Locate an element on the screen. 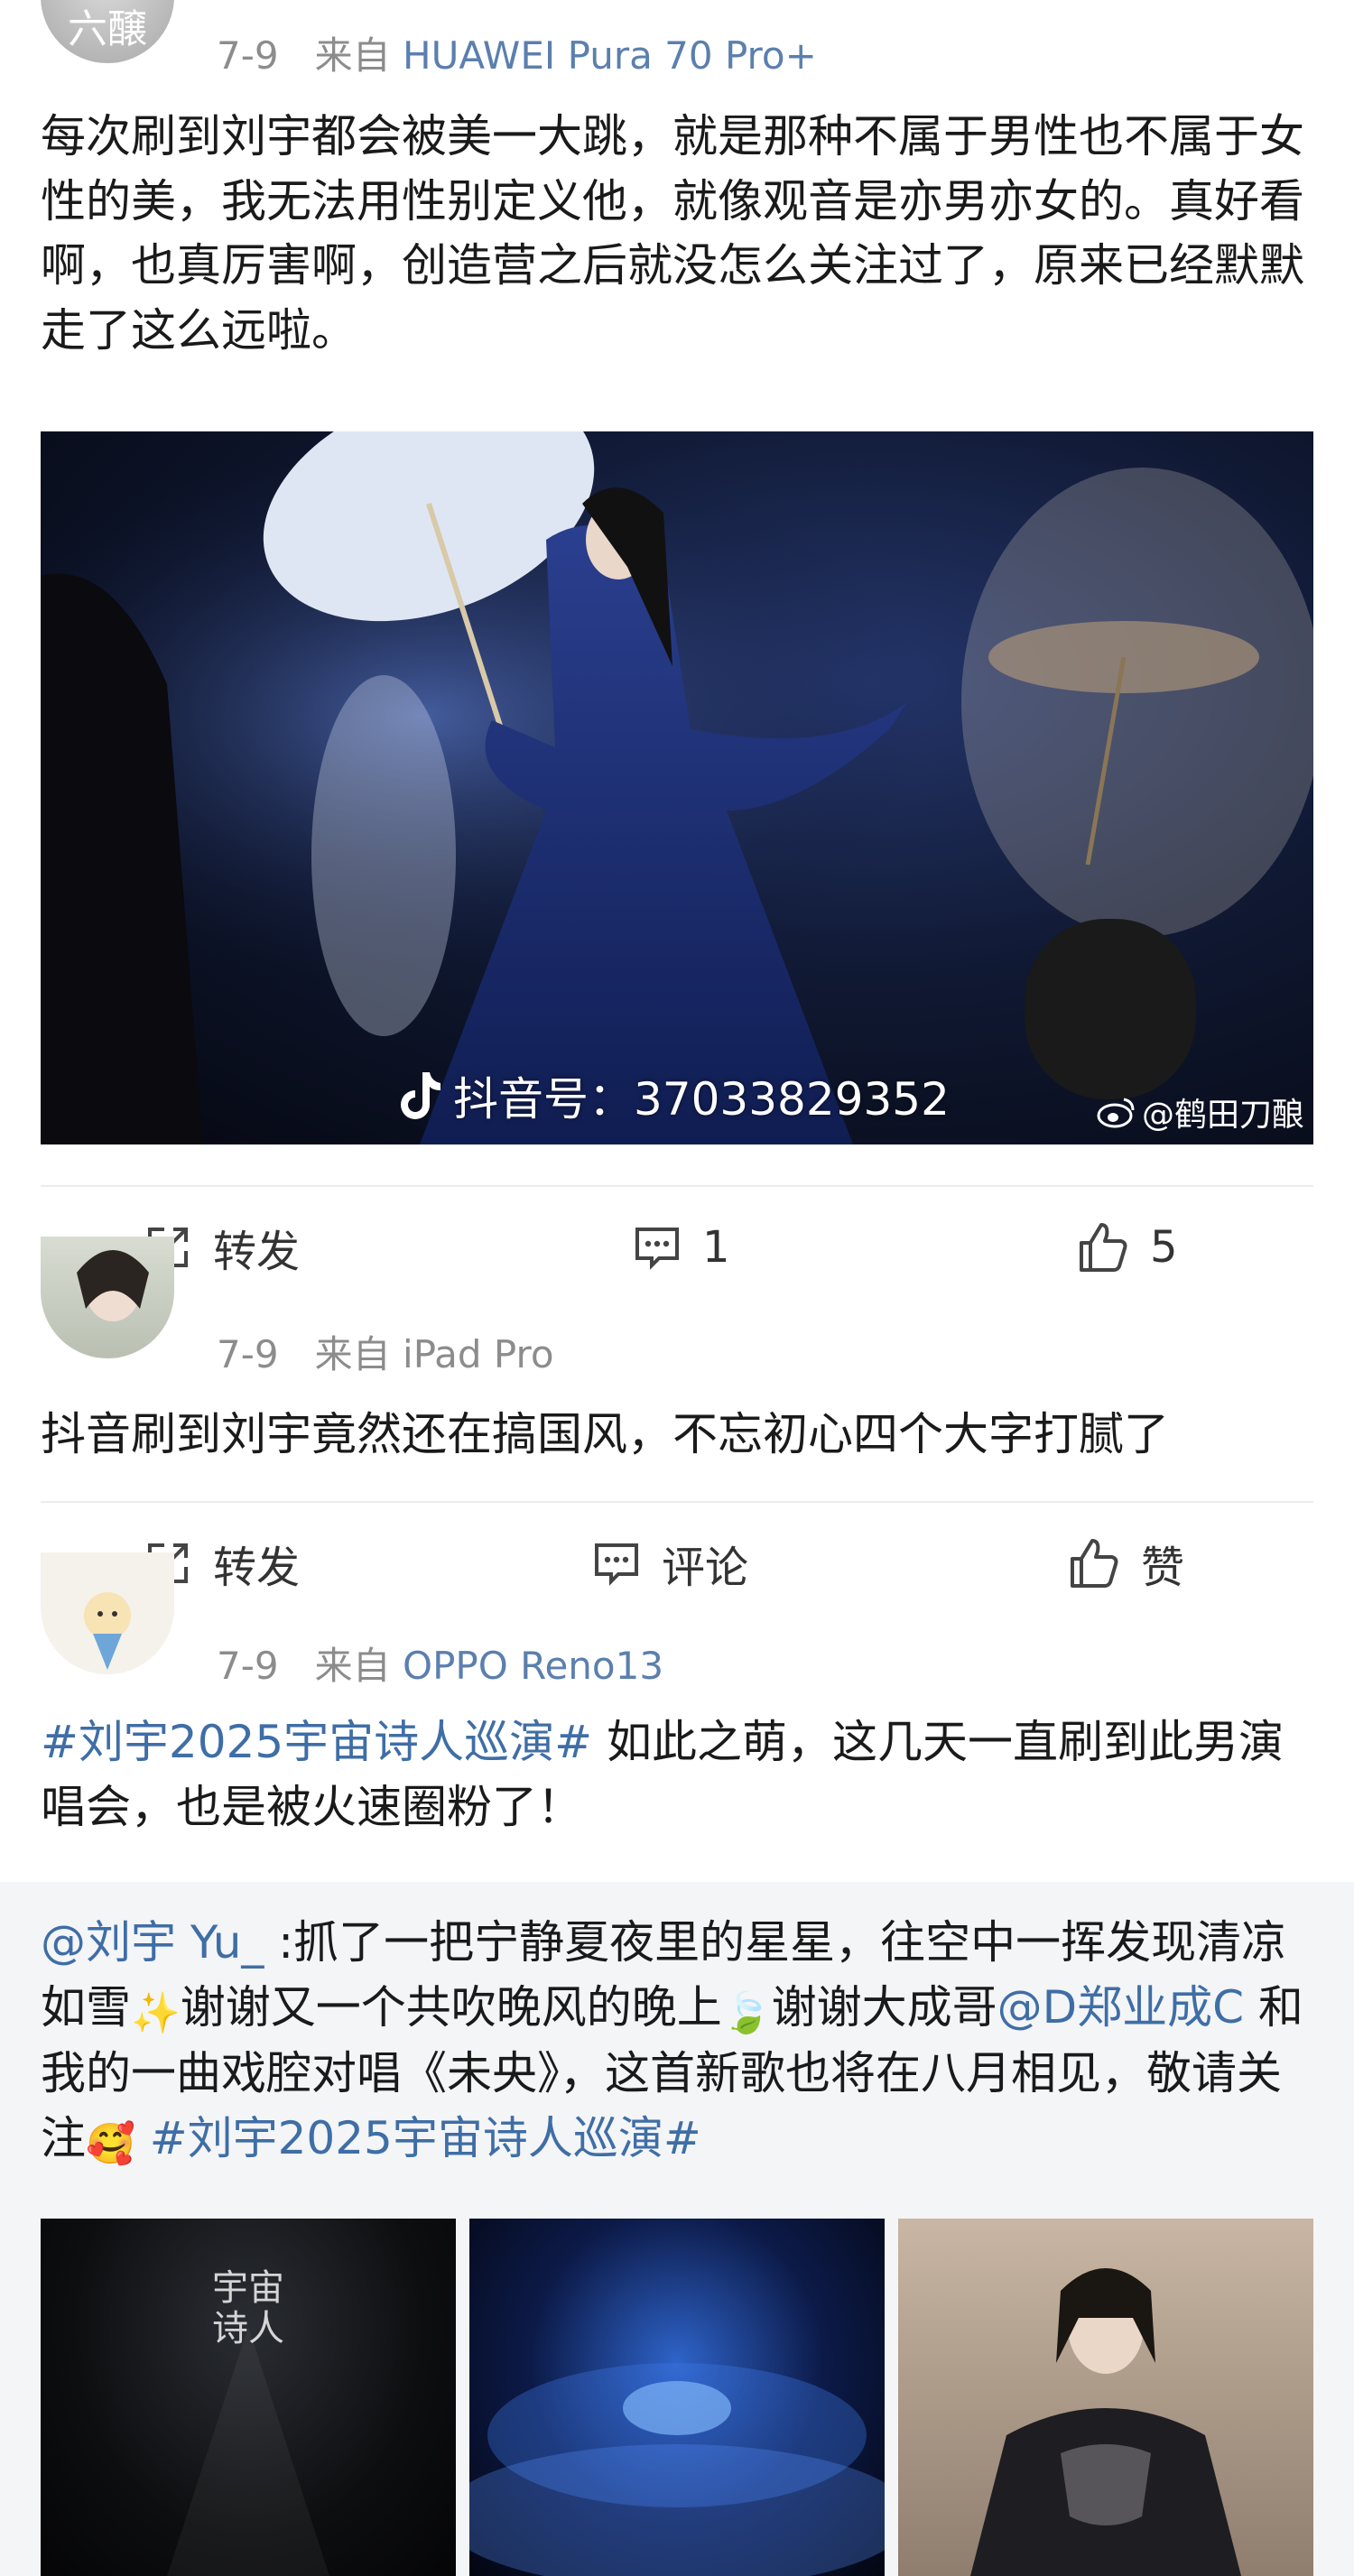 The width and height of the screenshot is (1354, 2576). avatar: 六醸 is located at coordinates (107, 31).